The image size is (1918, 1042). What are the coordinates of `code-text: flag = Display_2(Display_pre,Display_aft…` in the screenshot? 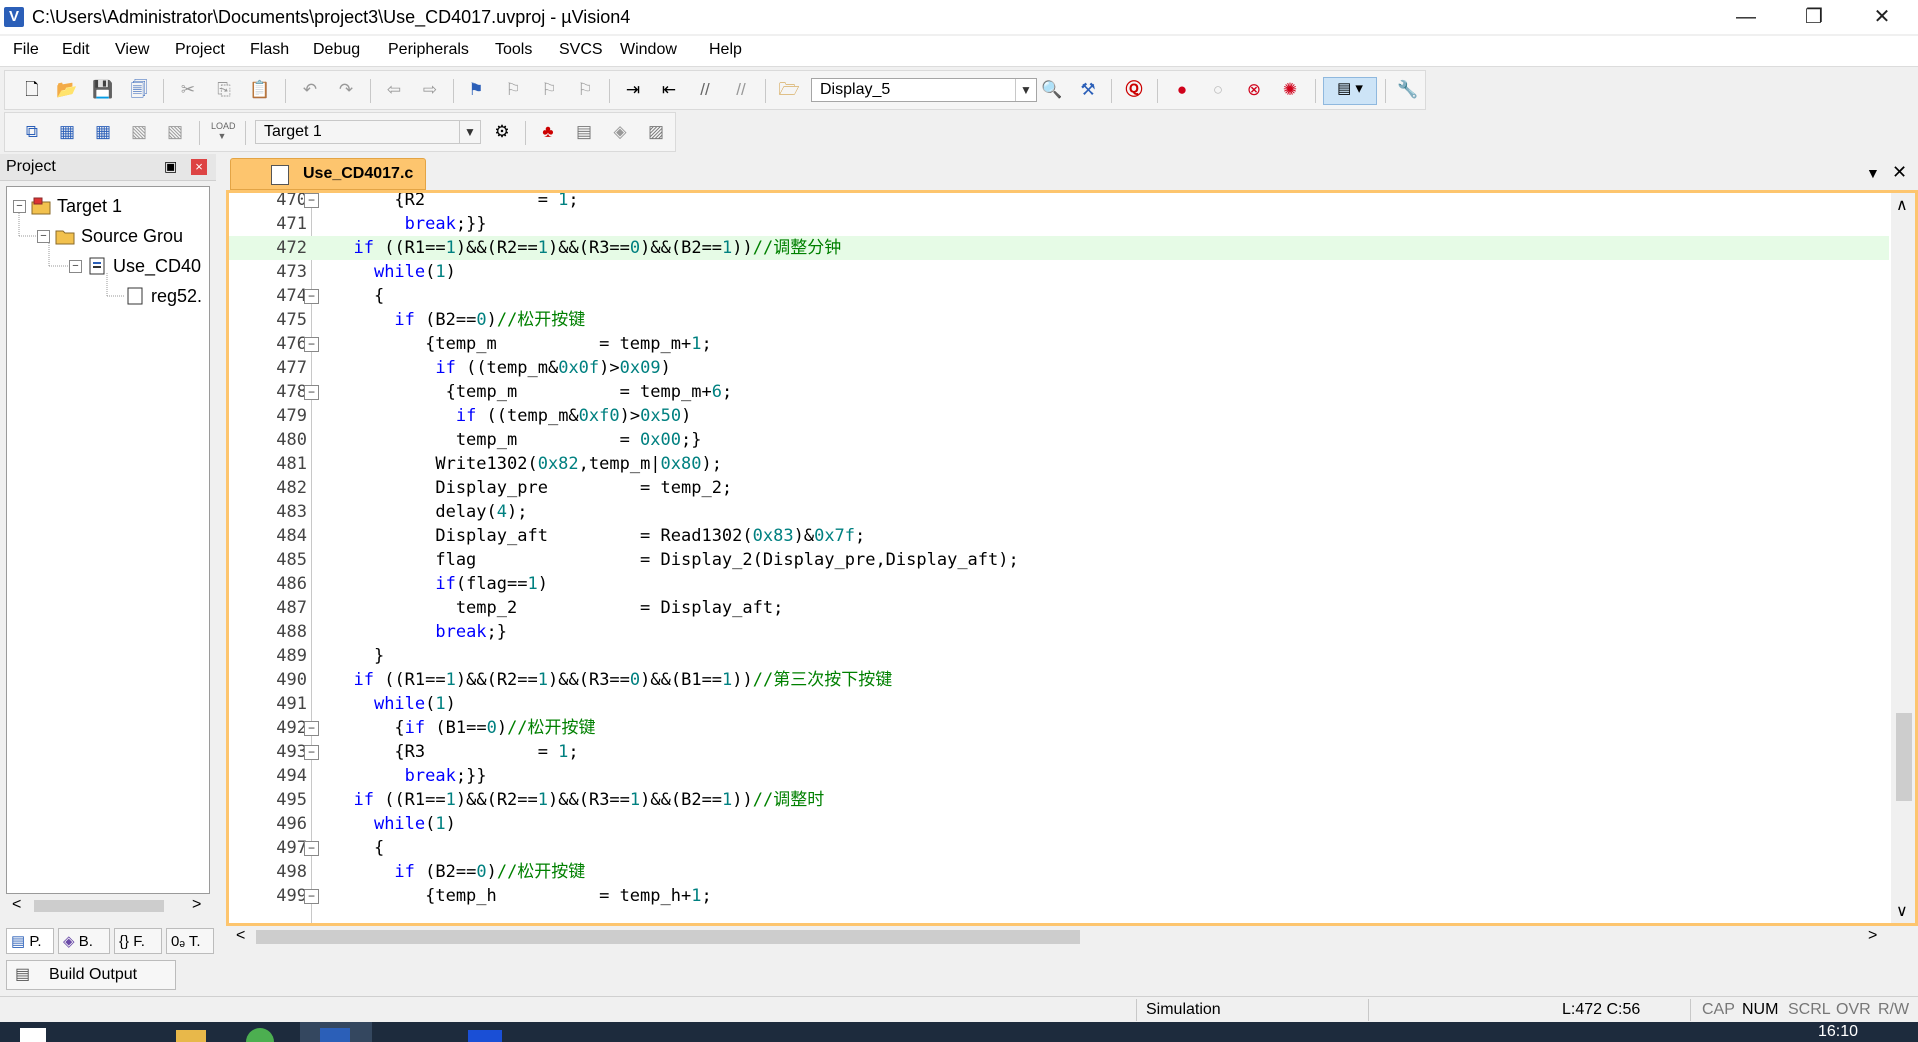 It's located at (675, 560).